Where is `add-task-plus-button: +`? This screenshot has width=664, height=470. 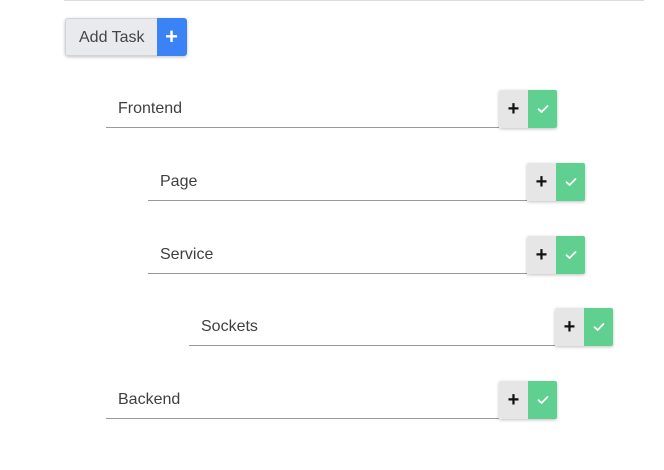
add-task-plus-button: + is located at coordinates (171, 37).